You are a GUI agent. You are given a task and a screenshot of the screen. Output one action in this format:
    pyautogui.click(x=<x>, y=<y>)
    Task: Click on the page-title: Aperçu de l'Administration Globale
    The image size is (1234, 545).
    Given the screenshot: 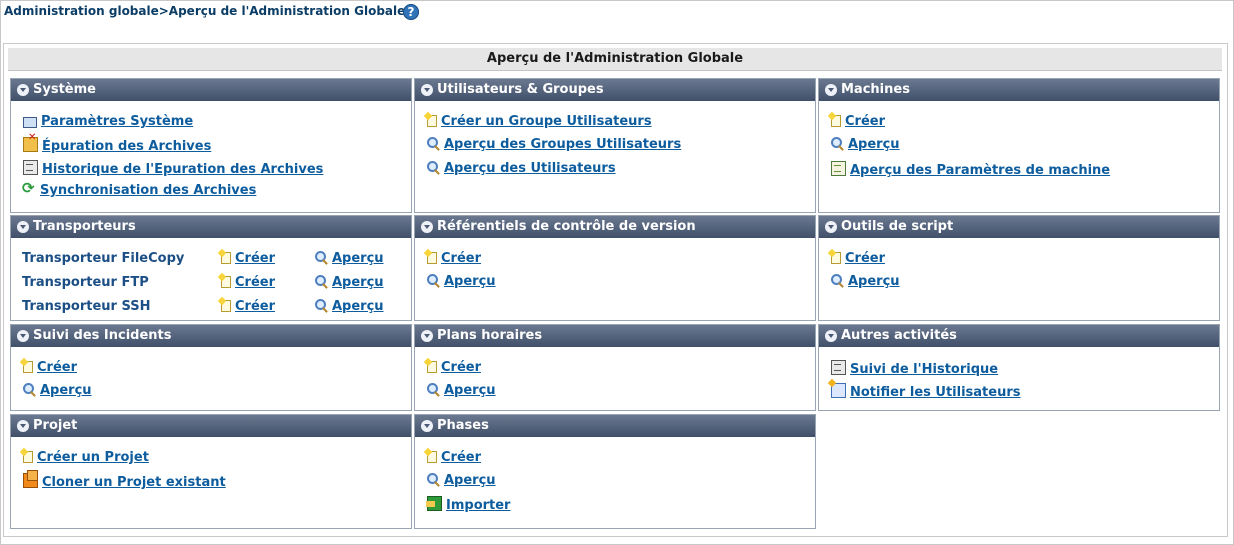 What is the action you would take?
    pyautogui.click(x=615, y=59)
    